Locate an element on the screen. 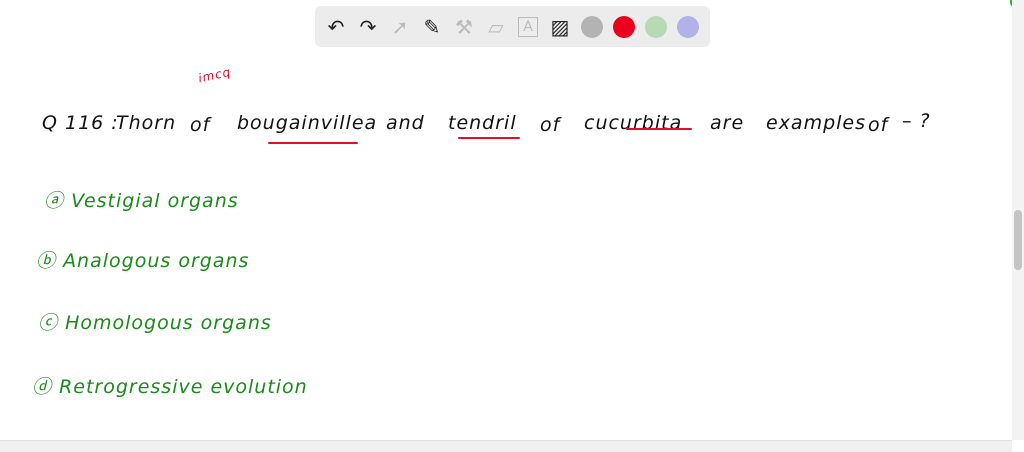 Image resolution: width=1024 pixels, height=452 pixels. option-a: ⓐ Vestigial organs is located at coordinates (141, 199).